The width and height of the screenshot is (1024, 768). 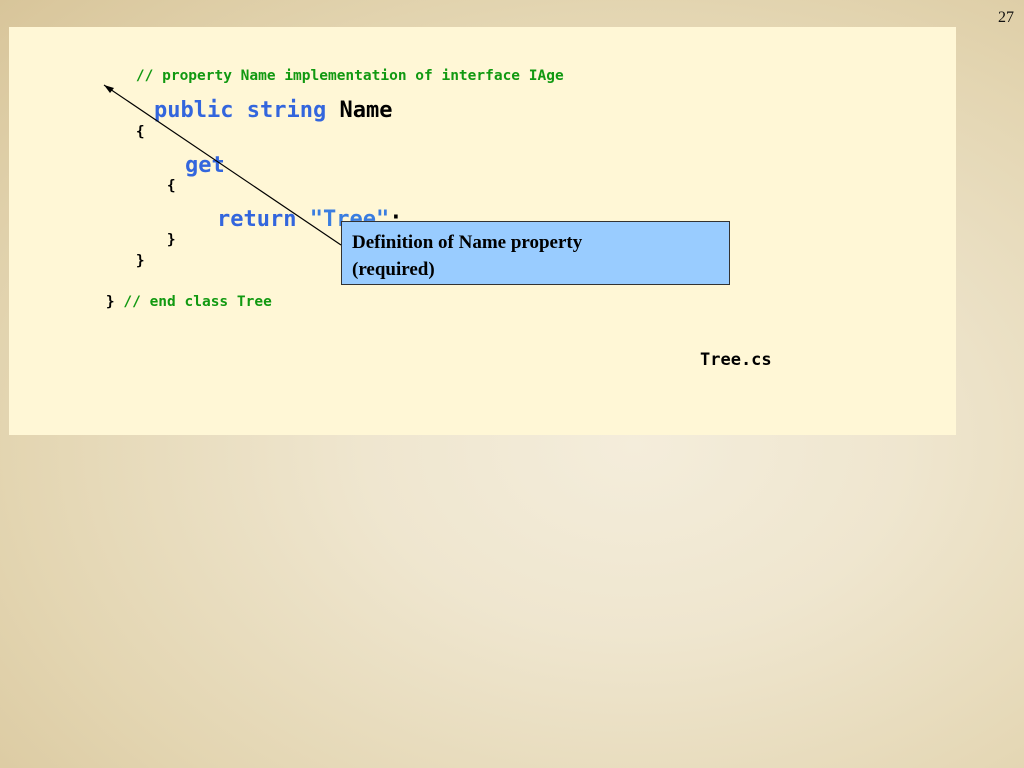 I want to click on slide-number: 27, so click(x=1006, y=17).